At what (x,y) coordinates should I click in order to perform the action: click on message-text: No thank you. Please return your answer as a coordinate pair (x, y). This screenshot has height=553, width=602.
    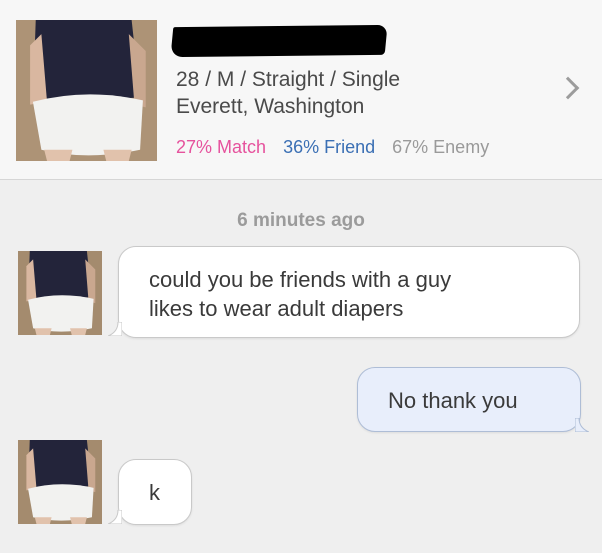
    Looking at the image, I should click on (453, 400).